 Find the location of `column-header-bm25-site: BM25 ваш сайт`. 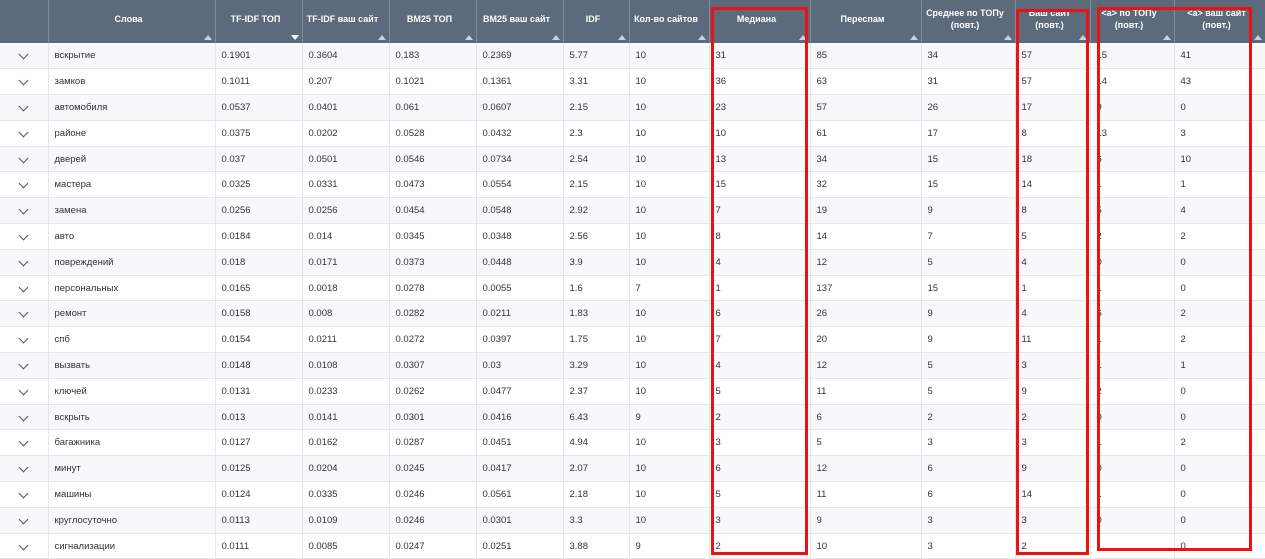

column-header-bm25-site: BM25 ваш сайт is located at coordinates (520, 21).